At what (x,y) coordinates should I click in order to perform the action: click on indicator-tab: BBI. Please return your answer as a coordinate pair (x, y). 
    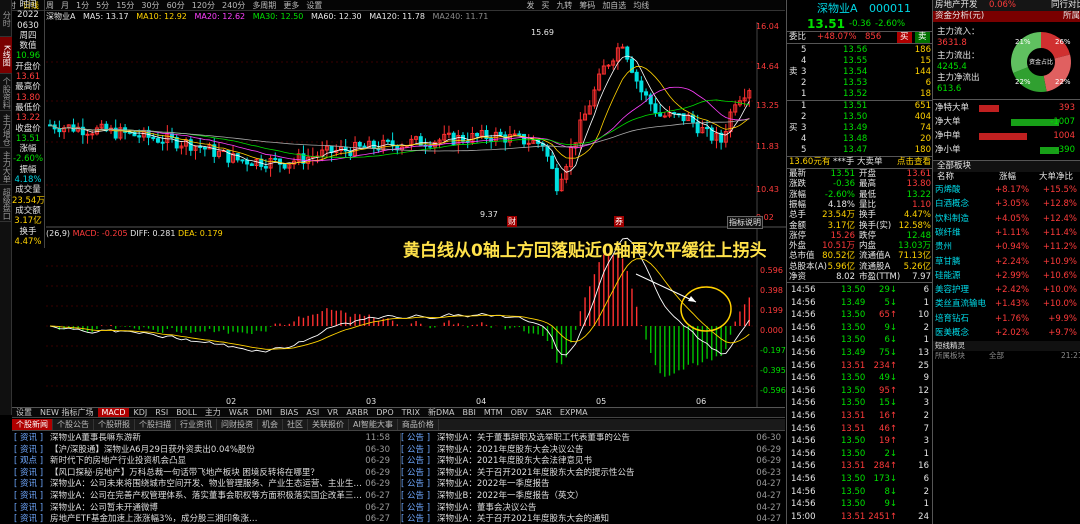
    Looking at the image, I should click on (469, 412).